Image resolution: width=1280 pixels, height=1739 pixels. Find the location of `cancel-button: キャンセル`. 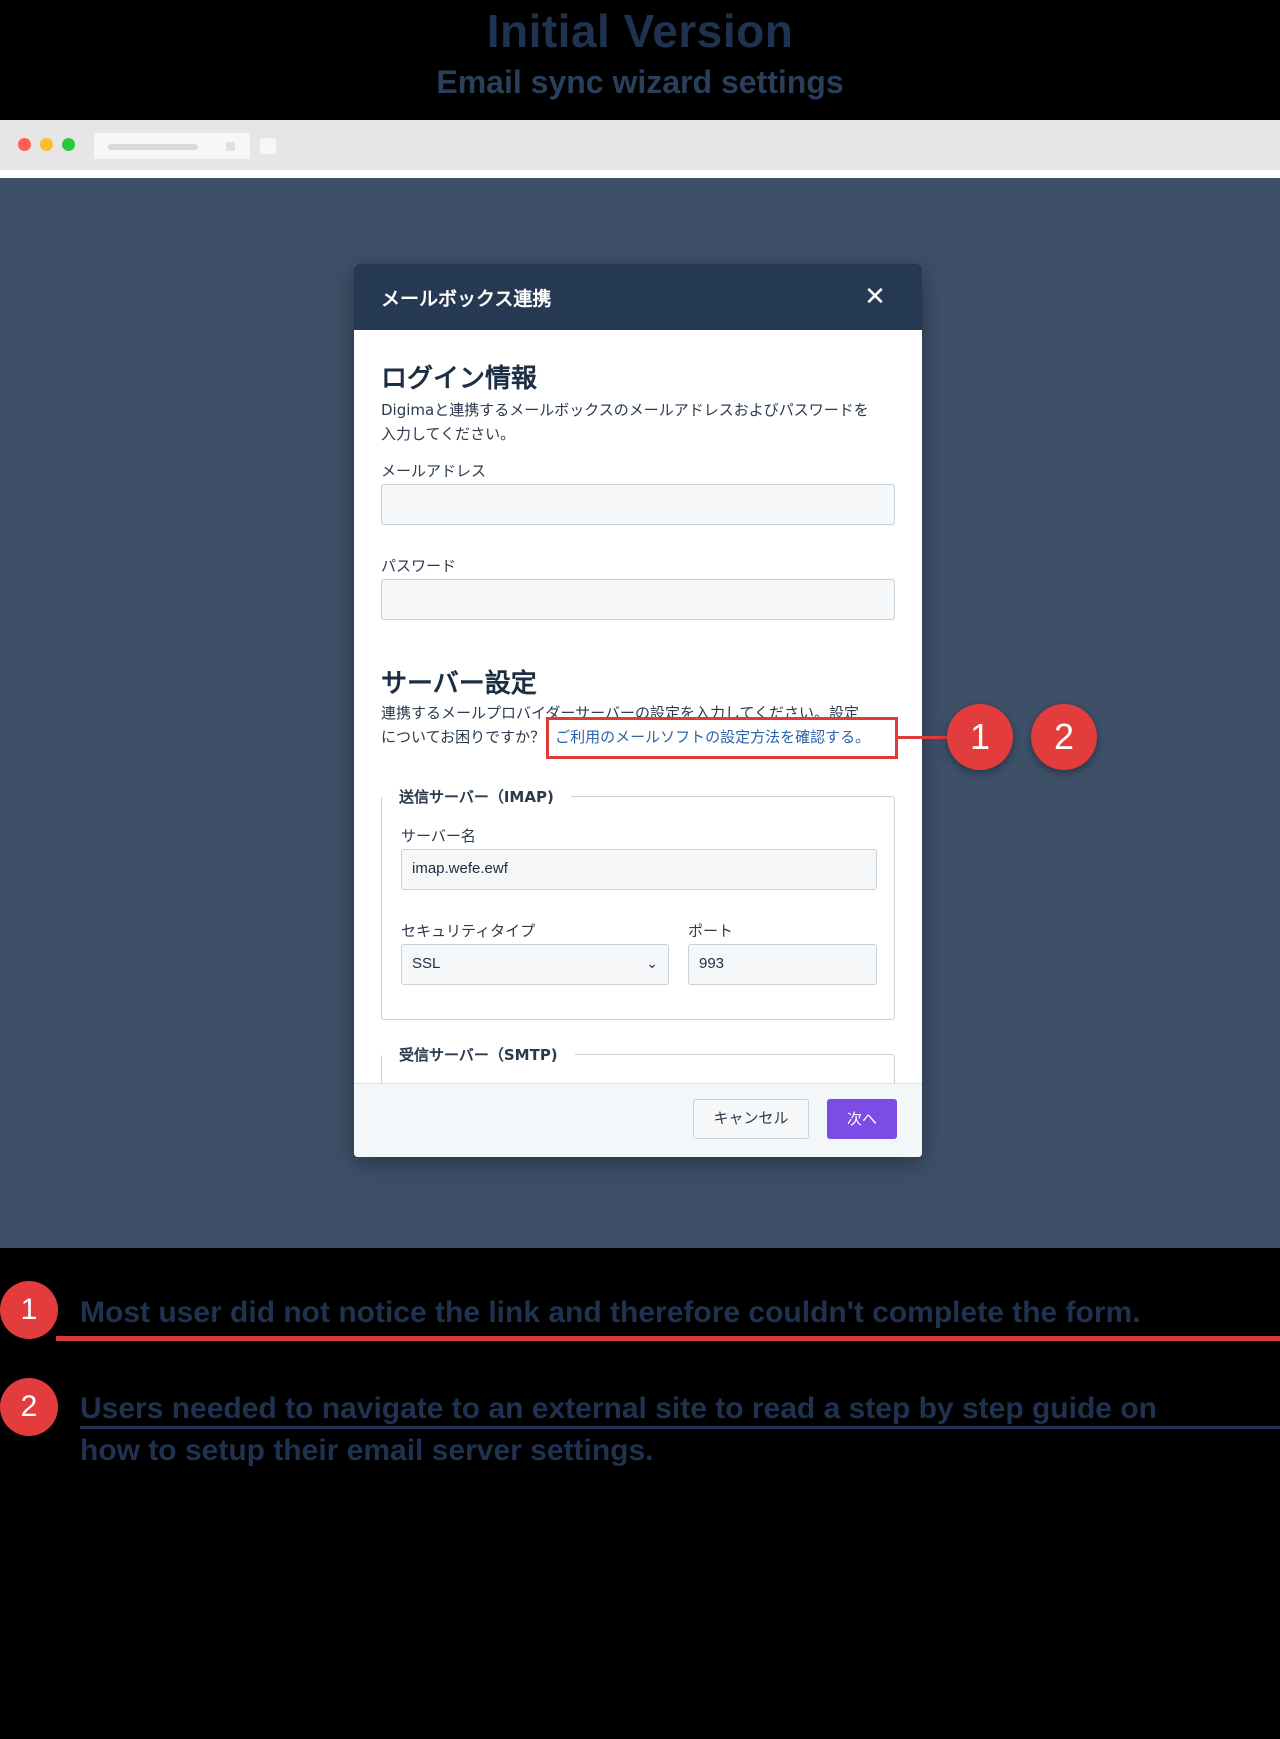

cancel-button: キャンセル is located at coordinates (751, 1119).